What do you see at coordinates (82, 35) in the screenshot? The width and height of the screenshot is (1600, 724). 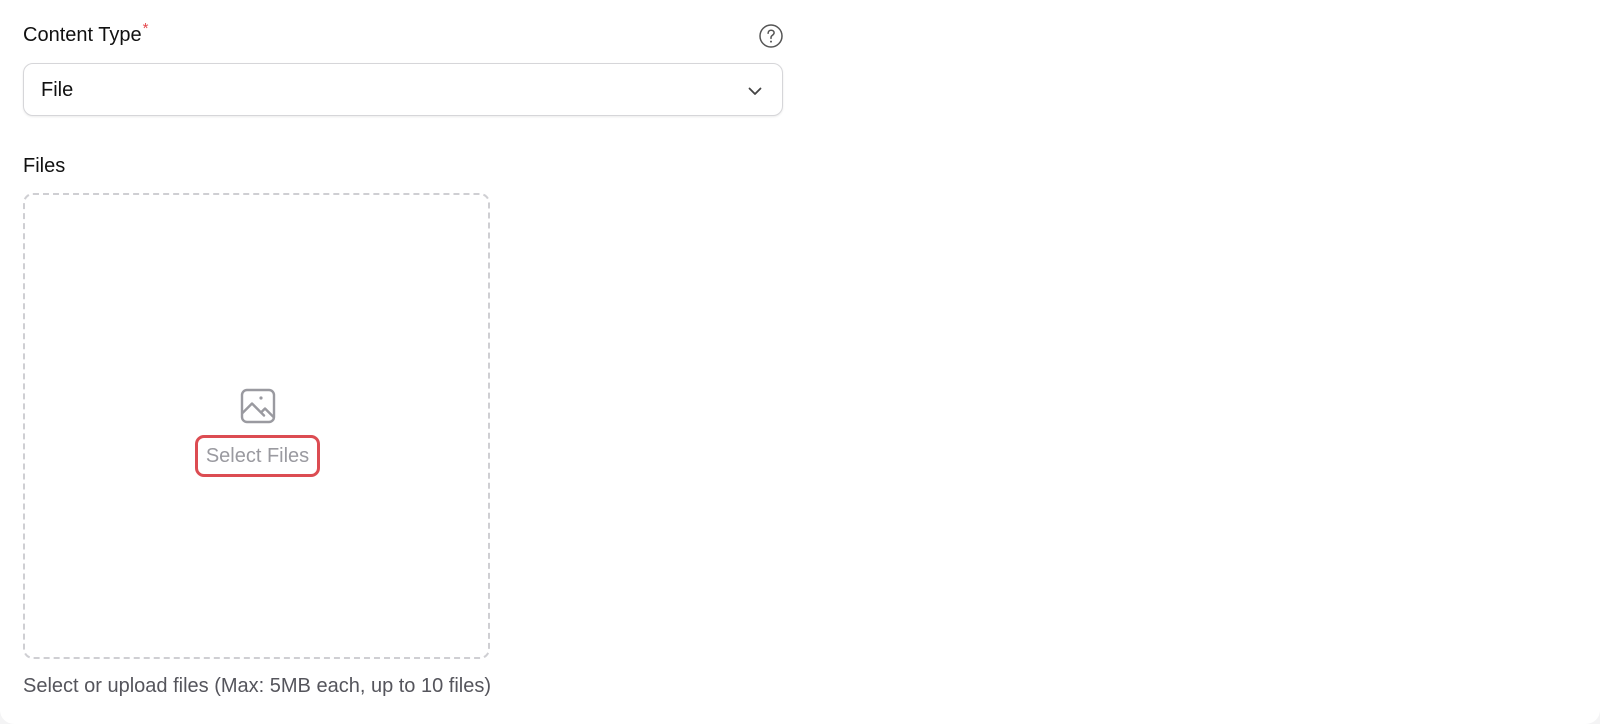 I see `content-type-label-text: Content Type` at bounding box center [82, 35].